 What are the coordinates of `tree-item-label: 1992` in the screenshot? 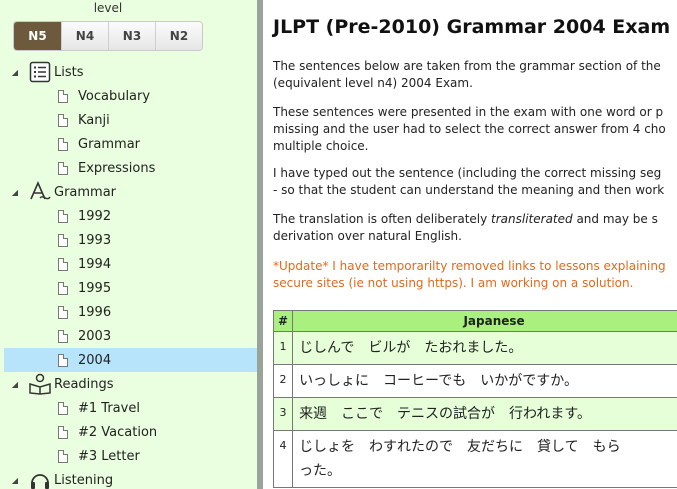 It's located at (95, 216).